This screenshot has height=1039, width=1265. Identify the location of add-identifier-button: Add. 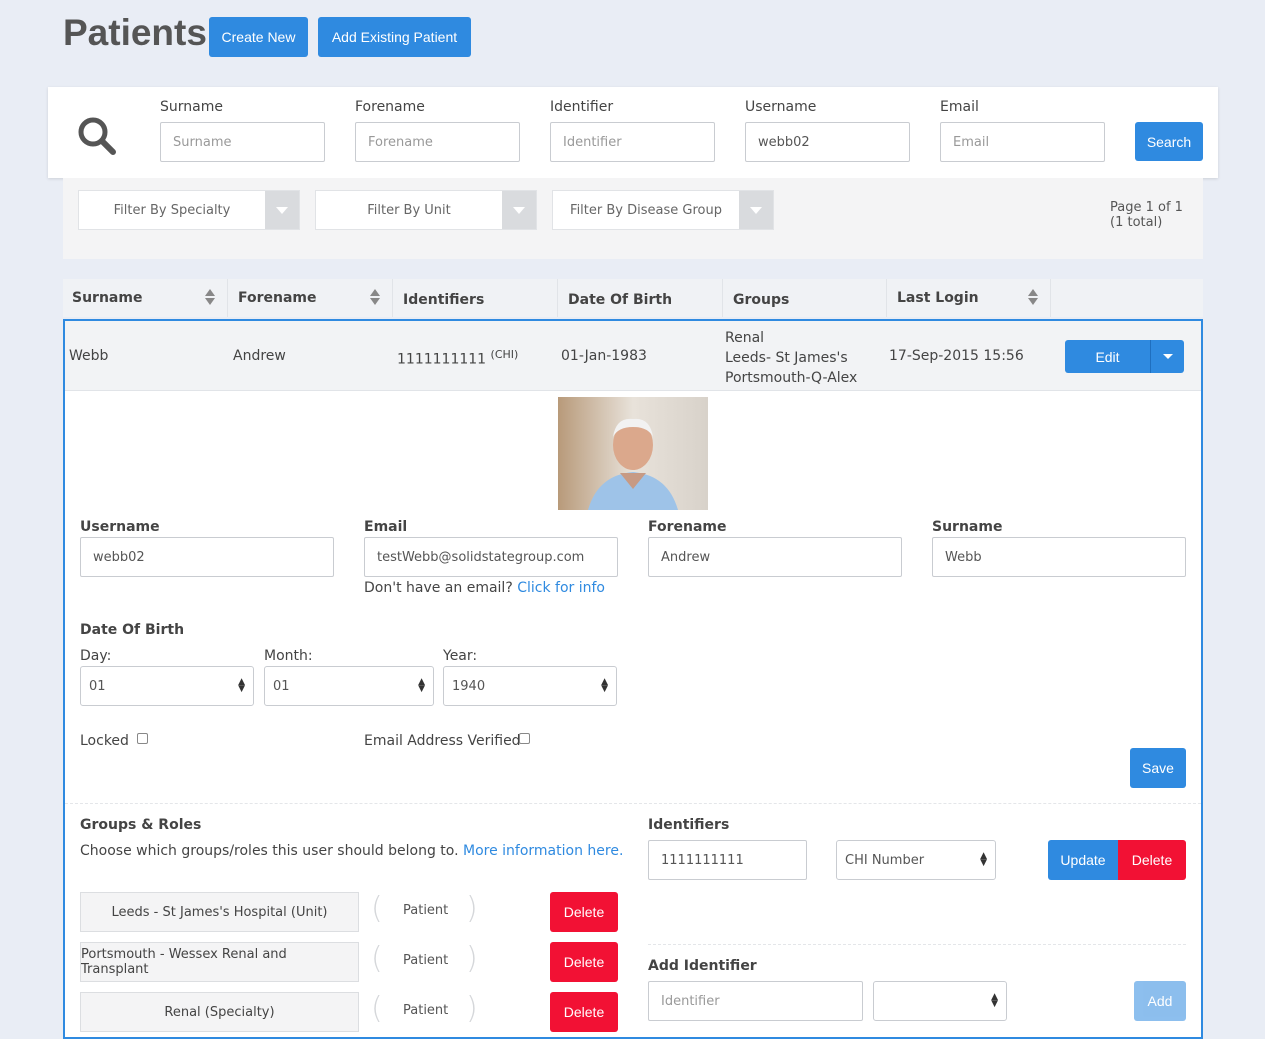
(1160, 1001).